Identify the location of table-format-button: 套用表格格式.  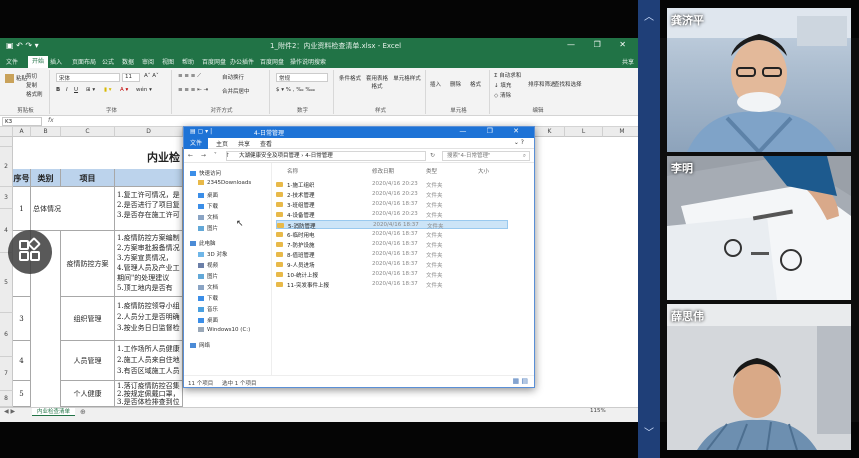
(377, 82).